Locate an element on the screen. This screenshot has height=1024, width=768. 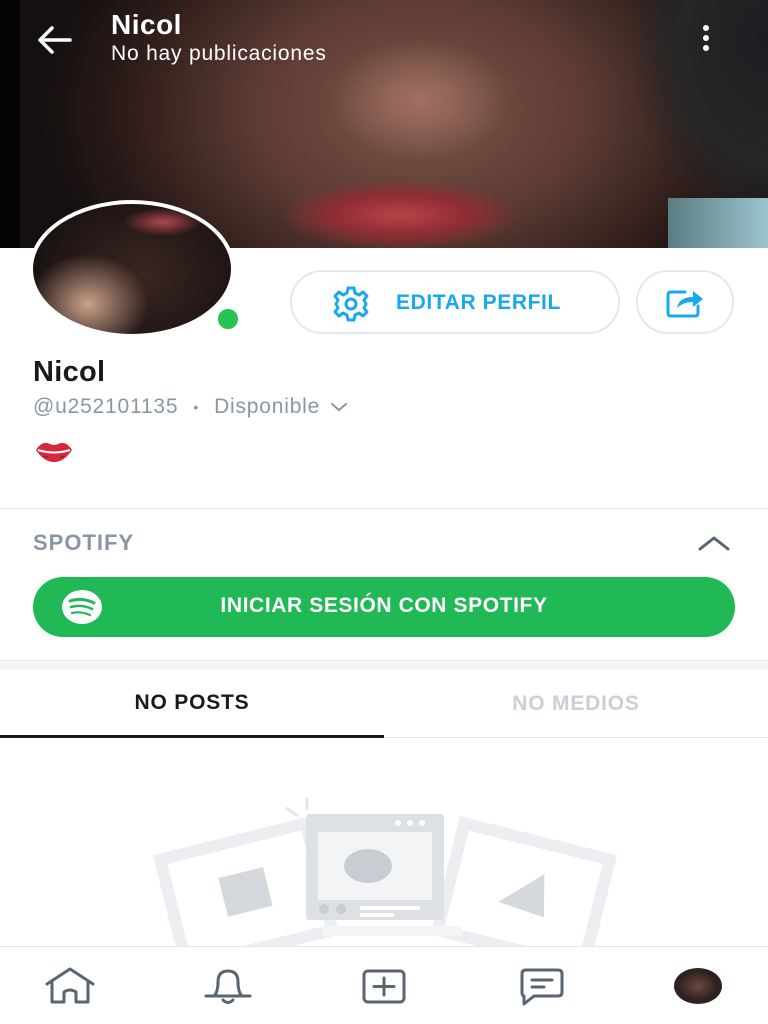
arrow-left-icon is located at coordinates (55, 40).